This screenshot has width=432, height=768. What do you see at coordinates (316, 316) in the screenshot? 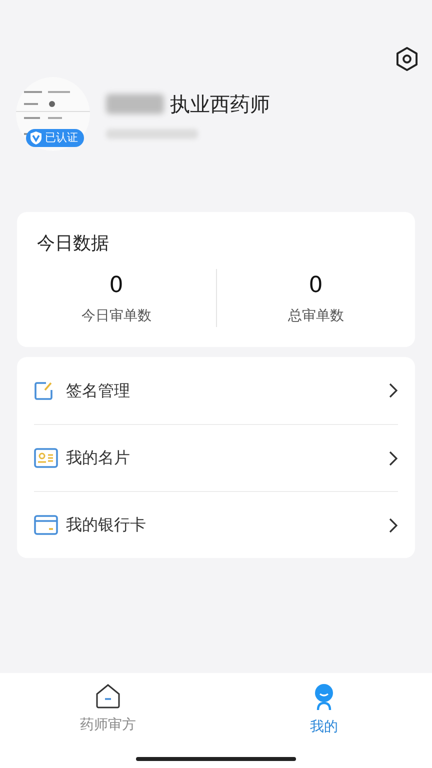
I see `stat-label: 总审单数` at bounding box center [316, 316].